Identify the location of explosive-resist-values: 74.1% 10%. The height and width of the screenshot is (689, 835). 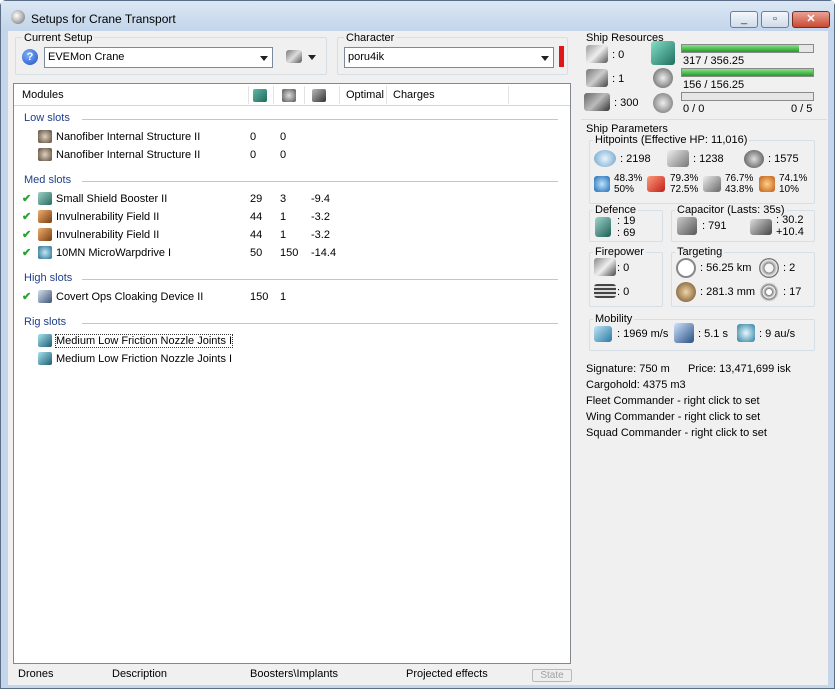
(793, 184).